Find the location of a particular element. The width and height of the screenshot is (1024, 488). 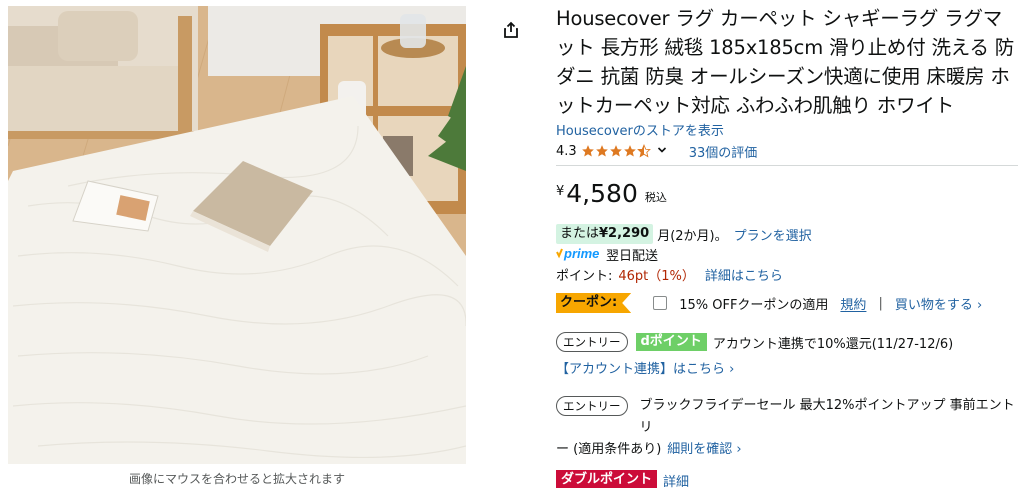

rating-stars is located at coordinates (616, 151).